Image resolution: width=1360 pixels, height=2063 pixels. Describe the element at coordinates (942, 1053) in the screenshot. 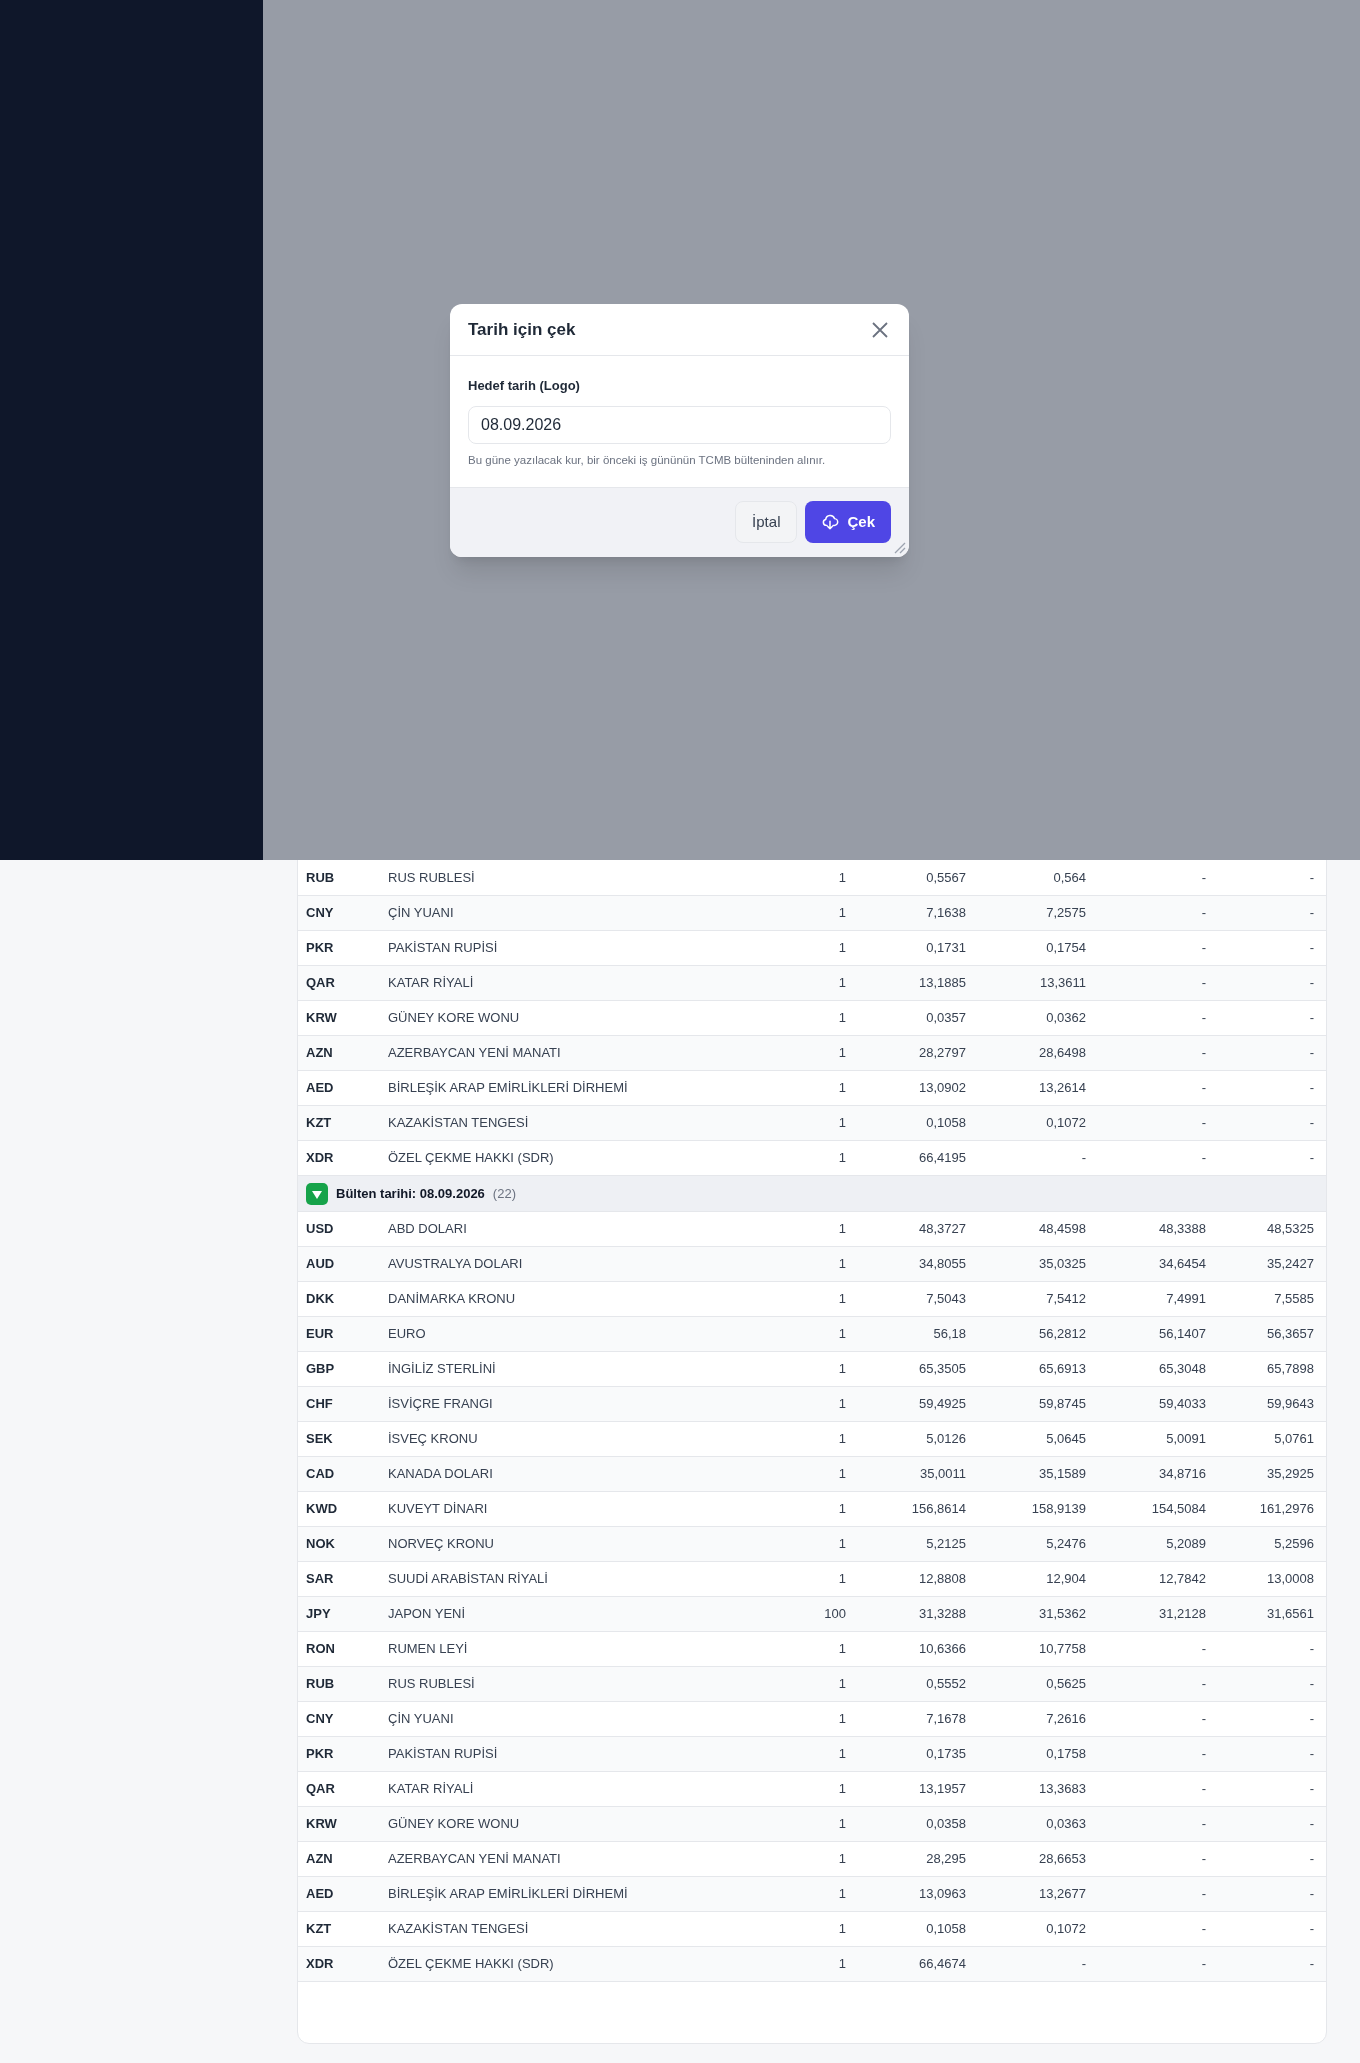

I see `table-cell: 28,2797` at that location.